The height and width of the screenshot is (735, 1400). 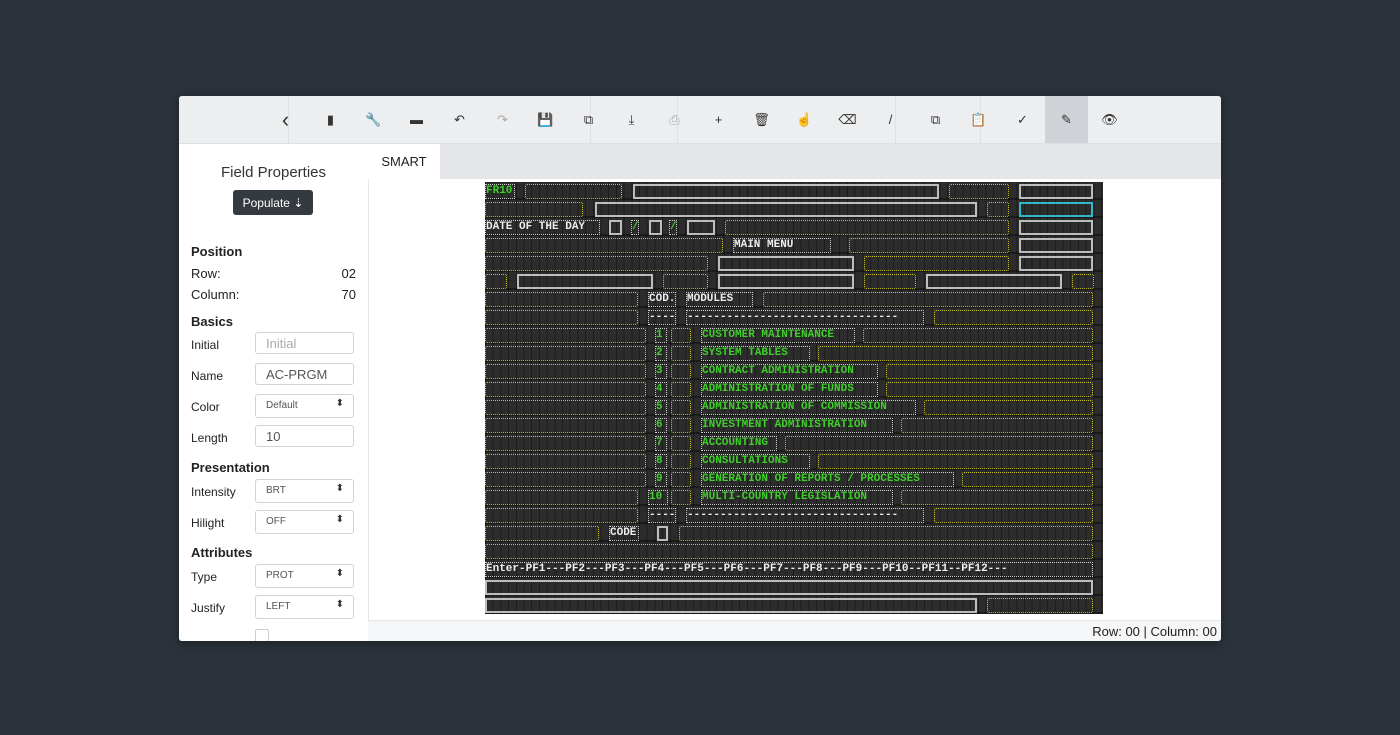 What do you see at coordinates (304, 343) in the screenshot?
I see `initial-input: Initial` at bounding box center [304, 343].